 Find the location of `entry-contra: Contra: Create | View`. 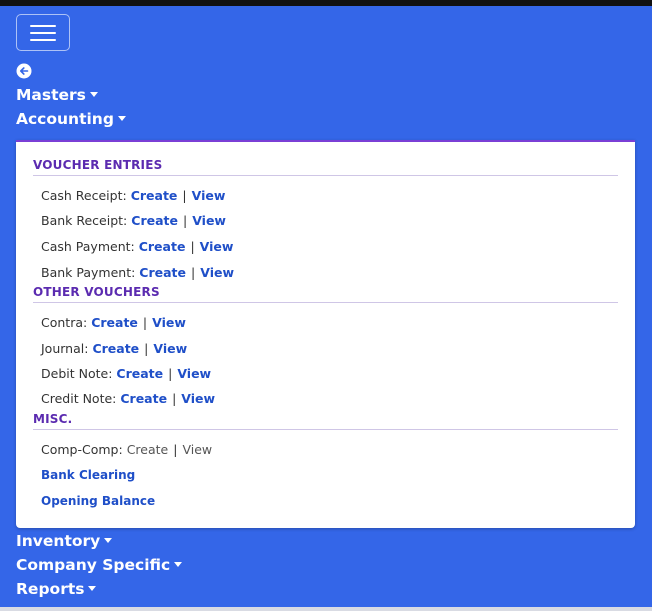

entry-contra: Contra: Create | View is located at coordinates (113, 323).